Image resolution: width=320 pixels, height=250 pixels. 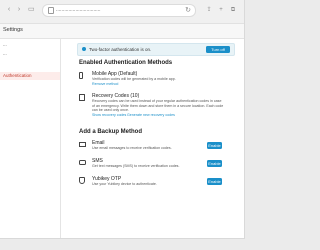 What do you see at coordinates (111, 132) in the screenshot?
I see `backup-methods-heading: Add a Backup Method` at bounding box center [111, 132].